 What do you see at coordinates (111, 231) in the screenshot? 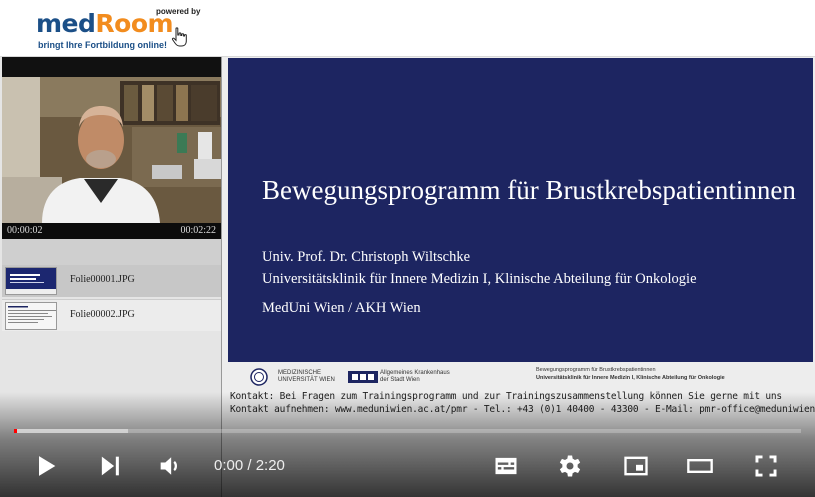
I see `camera-timebar: 00:00:02 00:02:22` at bounding box center [111, 231].